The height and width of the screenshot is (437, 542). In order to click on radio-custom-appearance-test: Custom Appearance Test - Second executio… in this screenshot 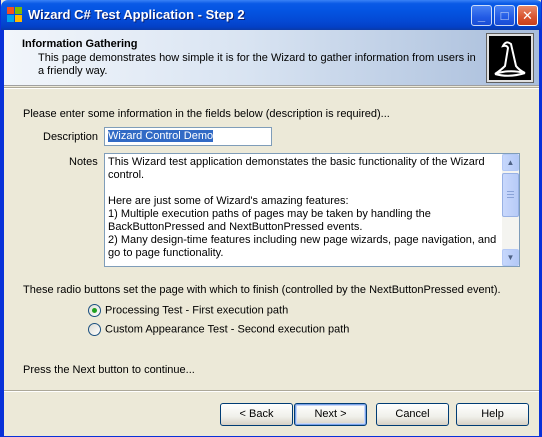, I will do `click(218, 331)`.